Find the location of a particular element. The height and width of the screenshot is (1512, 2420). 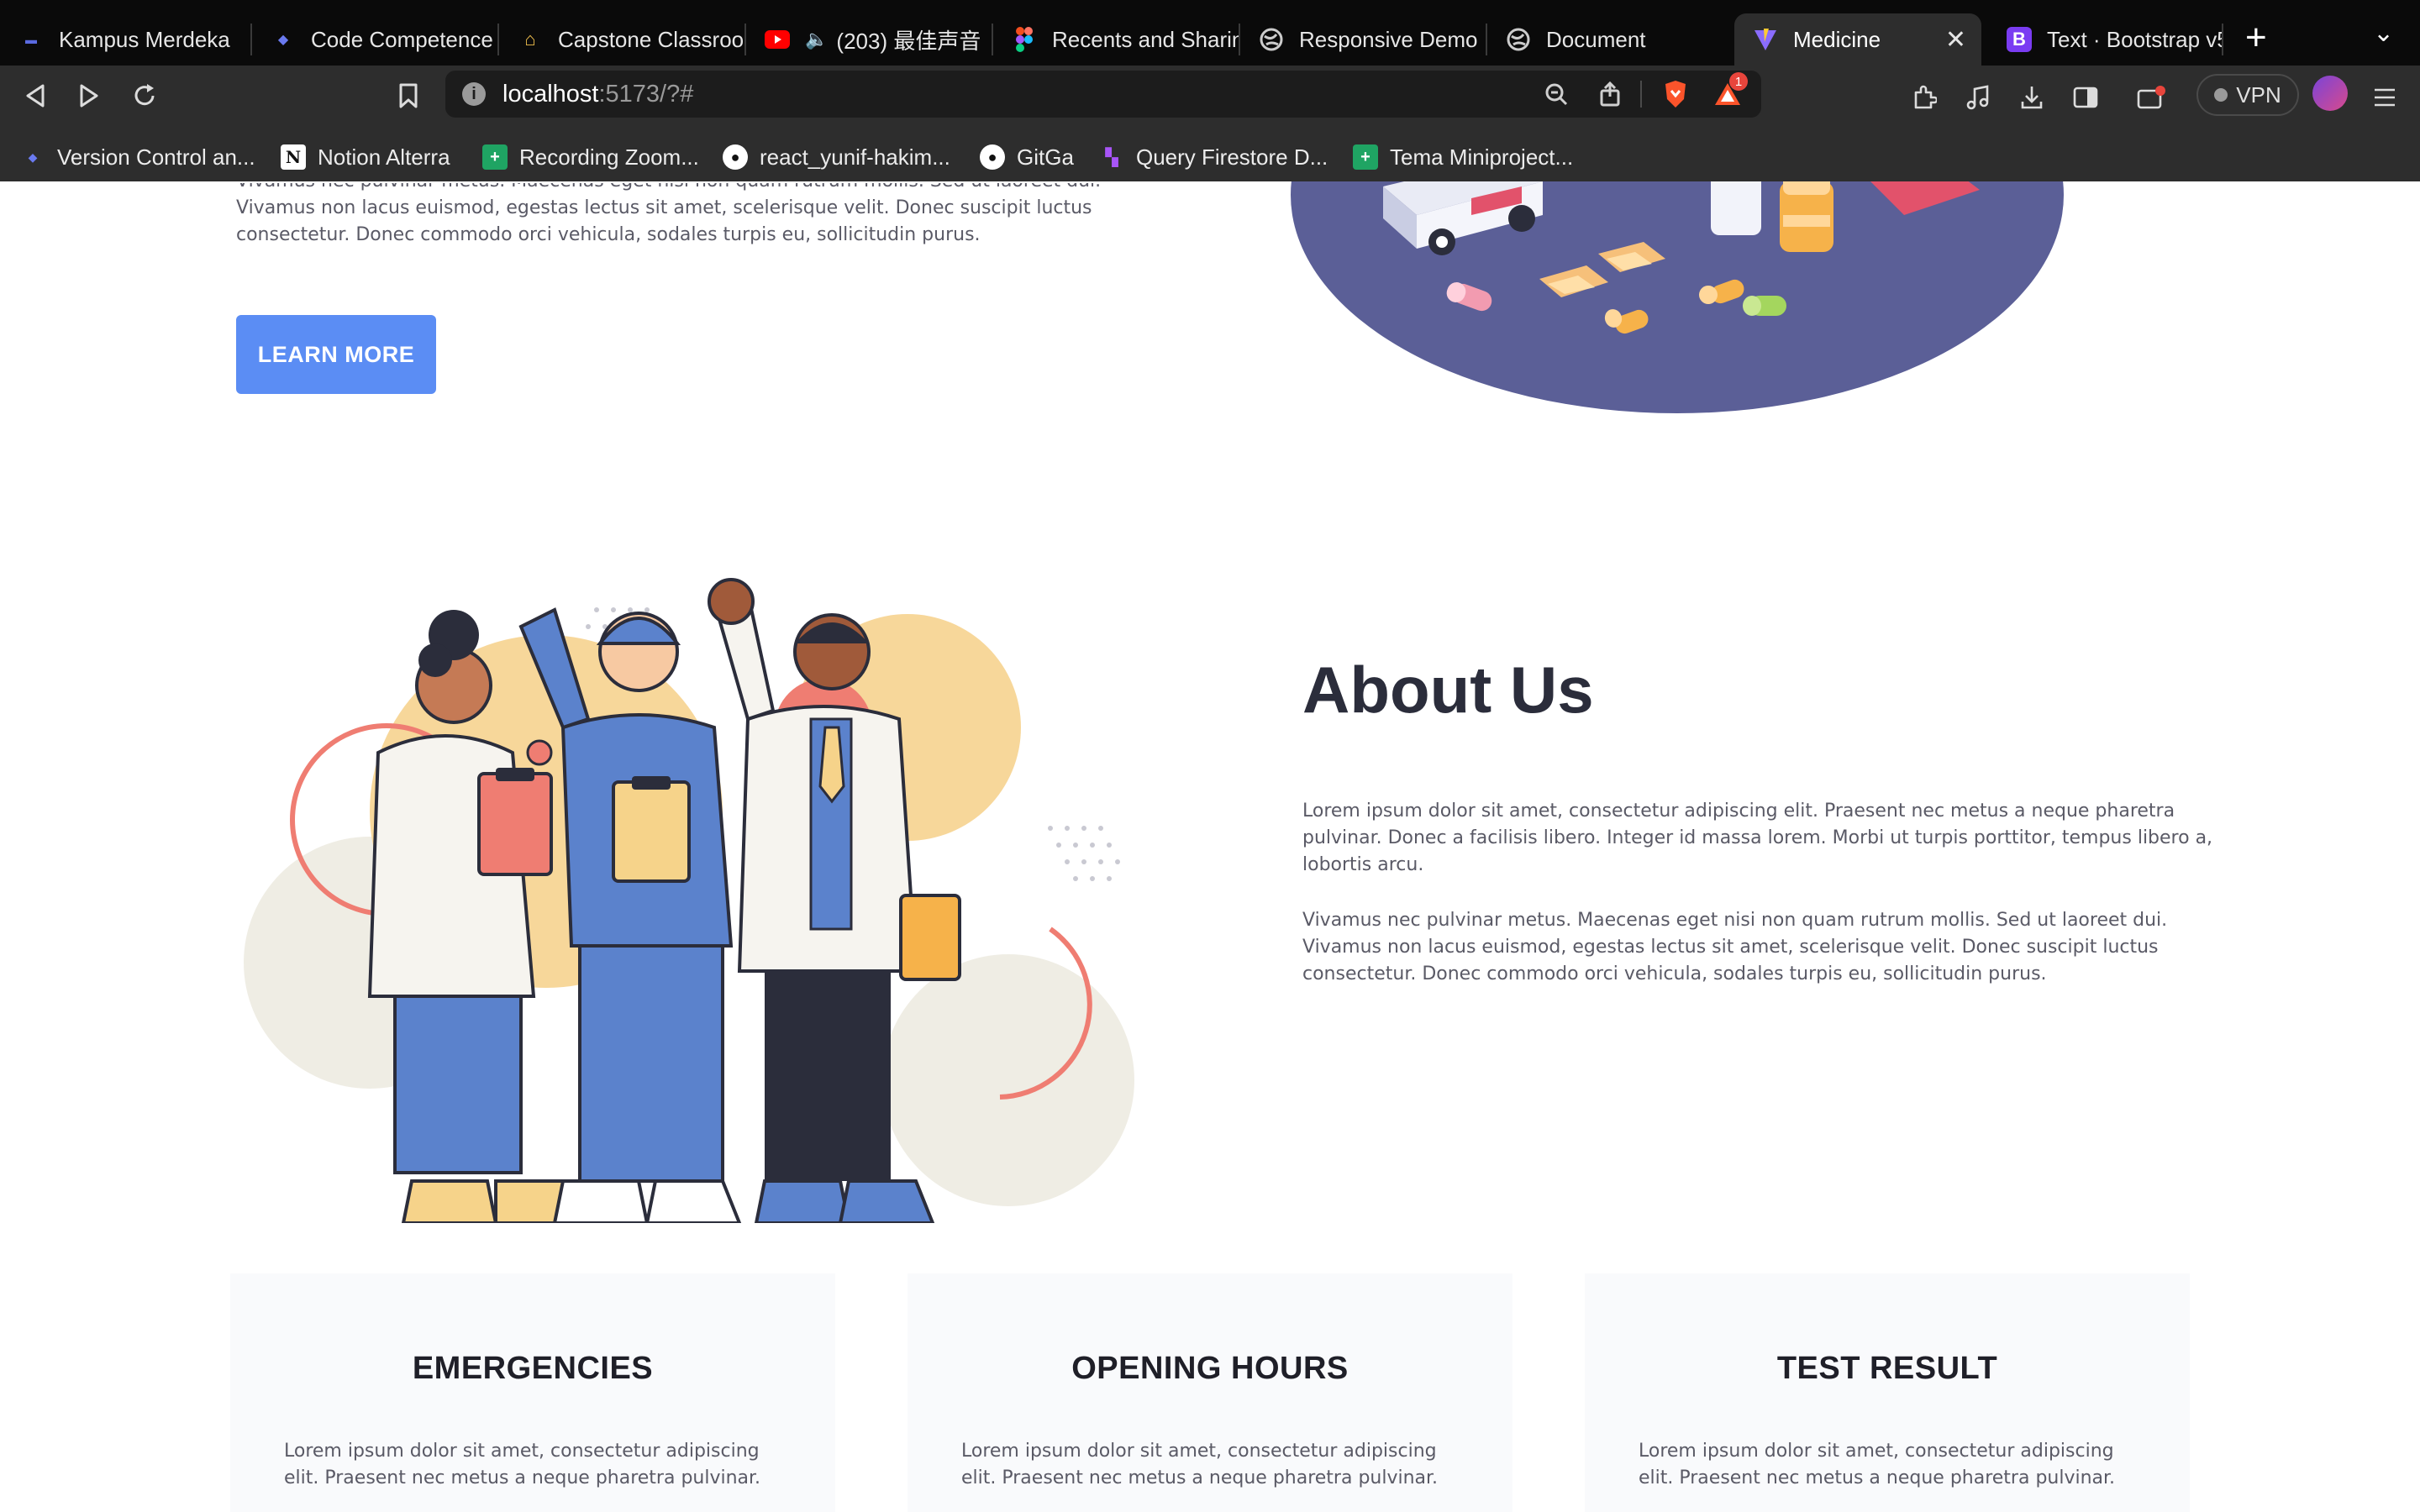

firestore-icon: ▚ is located at coordinates (1111, 157).